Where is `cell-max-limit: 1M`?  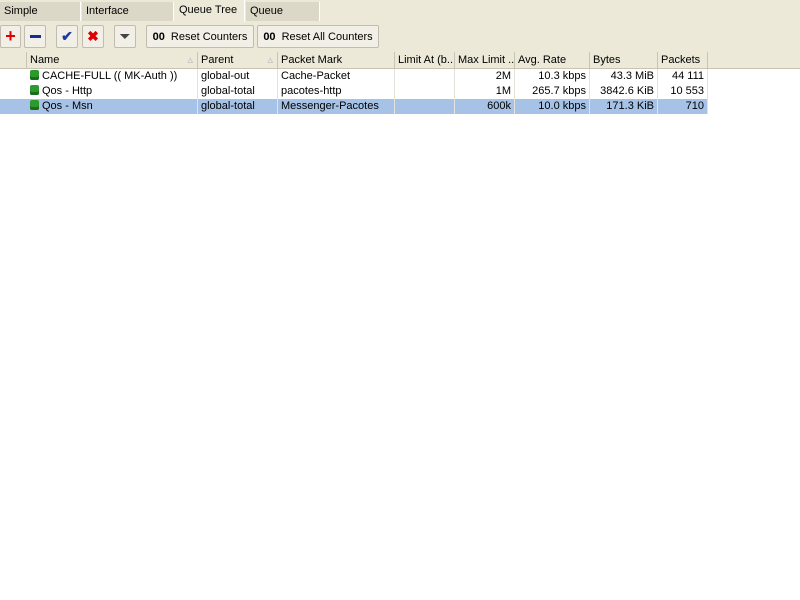
cell-max-limit: 1M is located at coordinates (485, 91).